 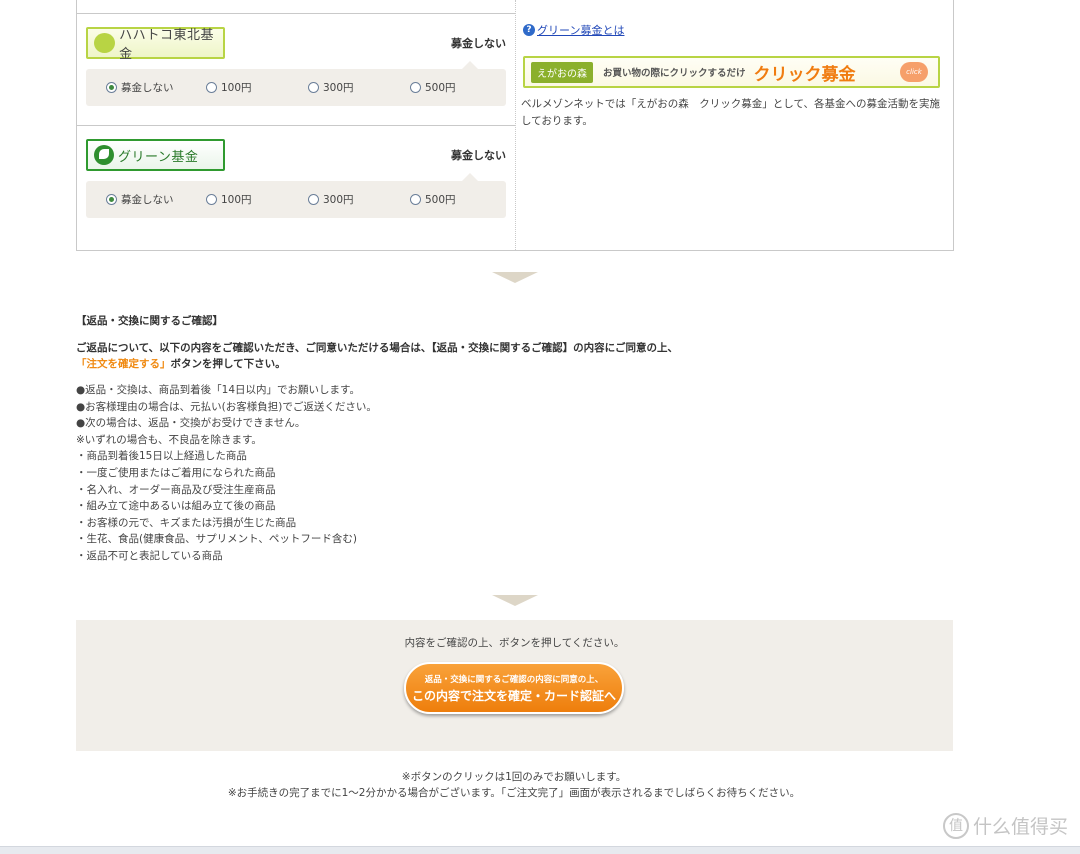 I want to click on note-line: ※ボタンのクリックは1回のみでお願いします。, so click(x=514, y=777).